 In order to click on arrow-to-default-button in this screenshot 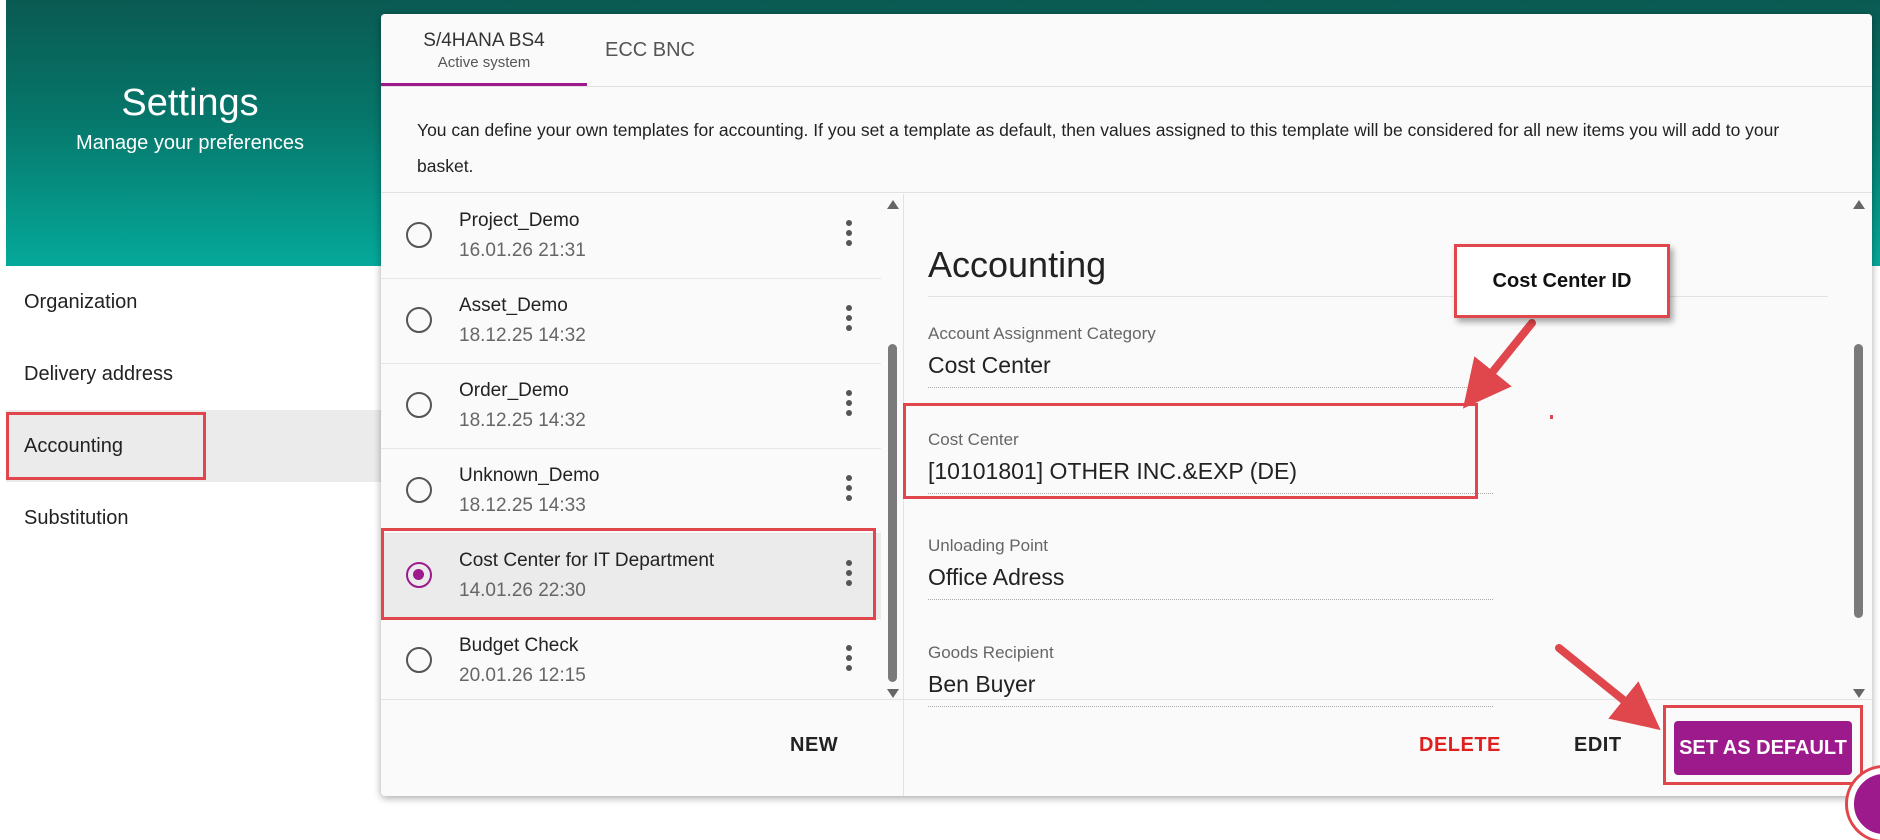, I will do `click(1608, 687)`.